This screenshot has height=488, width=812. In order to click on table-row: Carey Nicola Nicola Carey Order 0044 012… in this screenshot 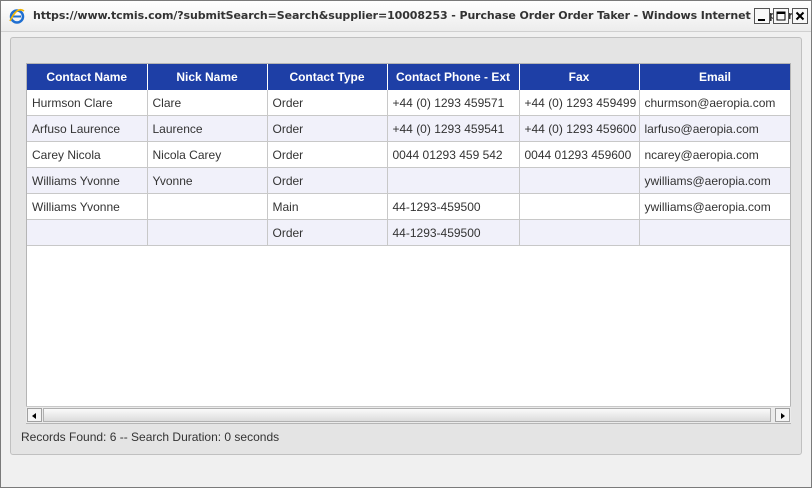, I will do `click(408, 154)`.